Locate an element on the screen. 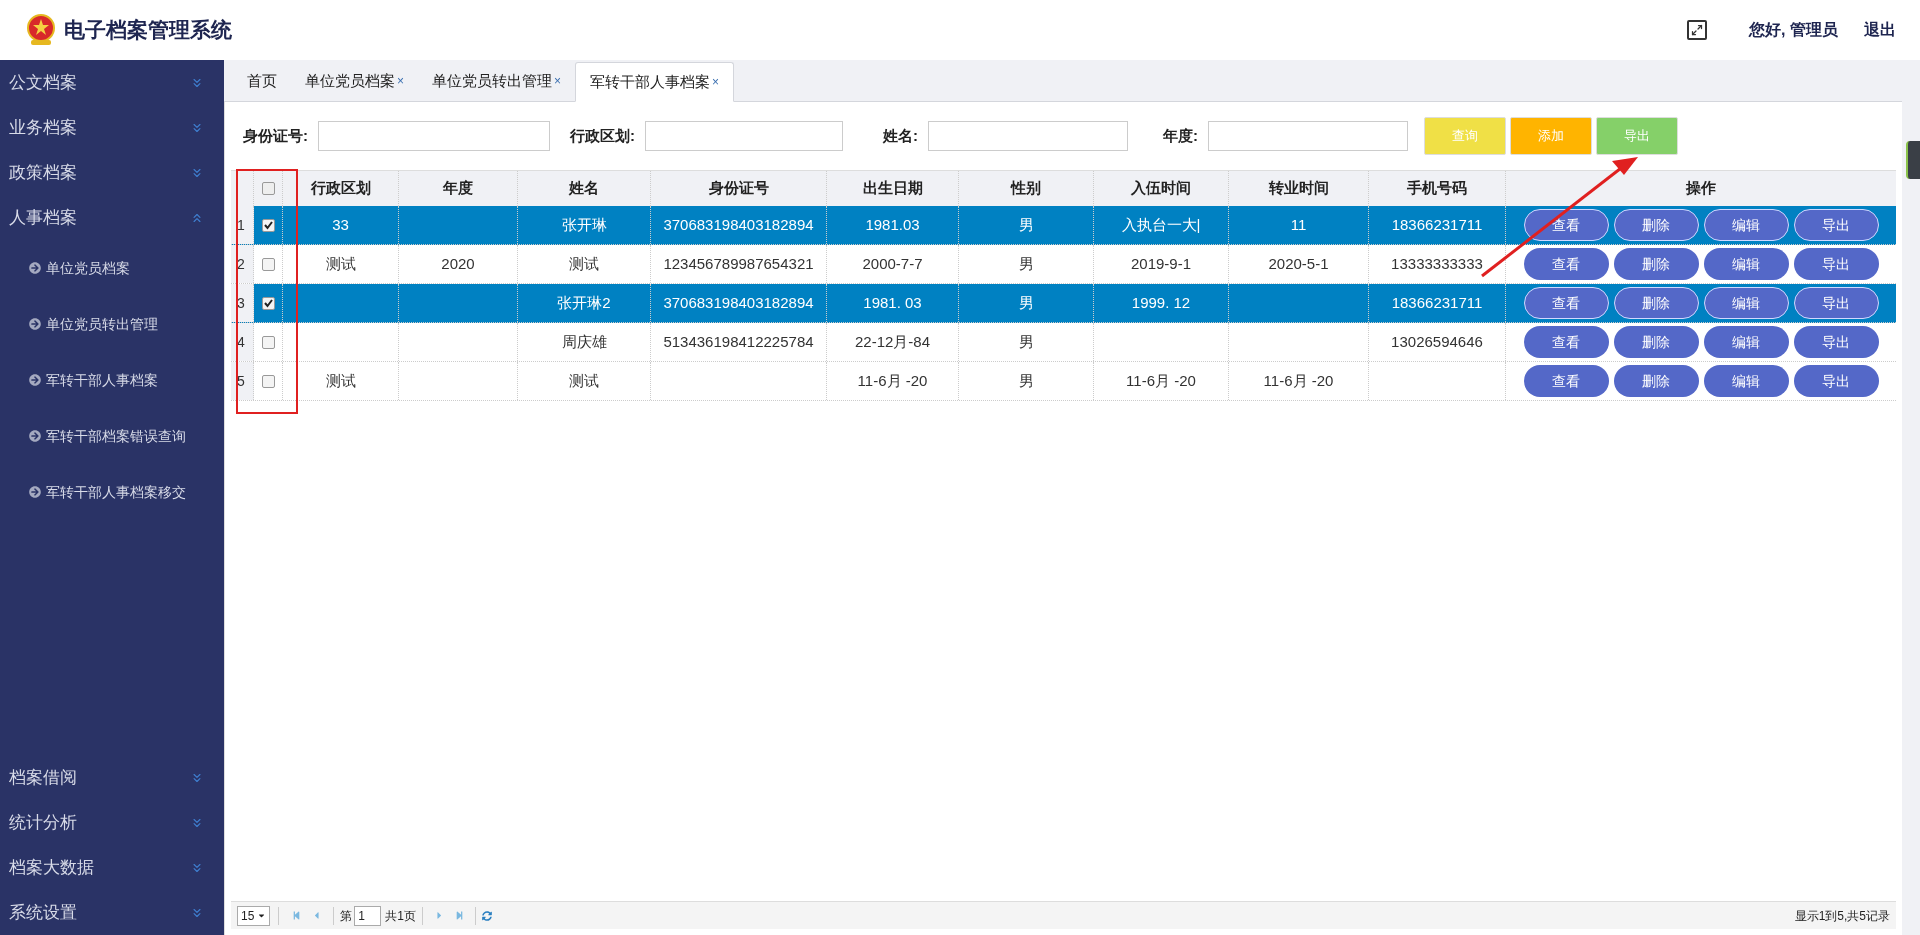 Image resolution: width=1920 pixels, height=935 pixels. last-page-icon is located at coordinates (460, 915).